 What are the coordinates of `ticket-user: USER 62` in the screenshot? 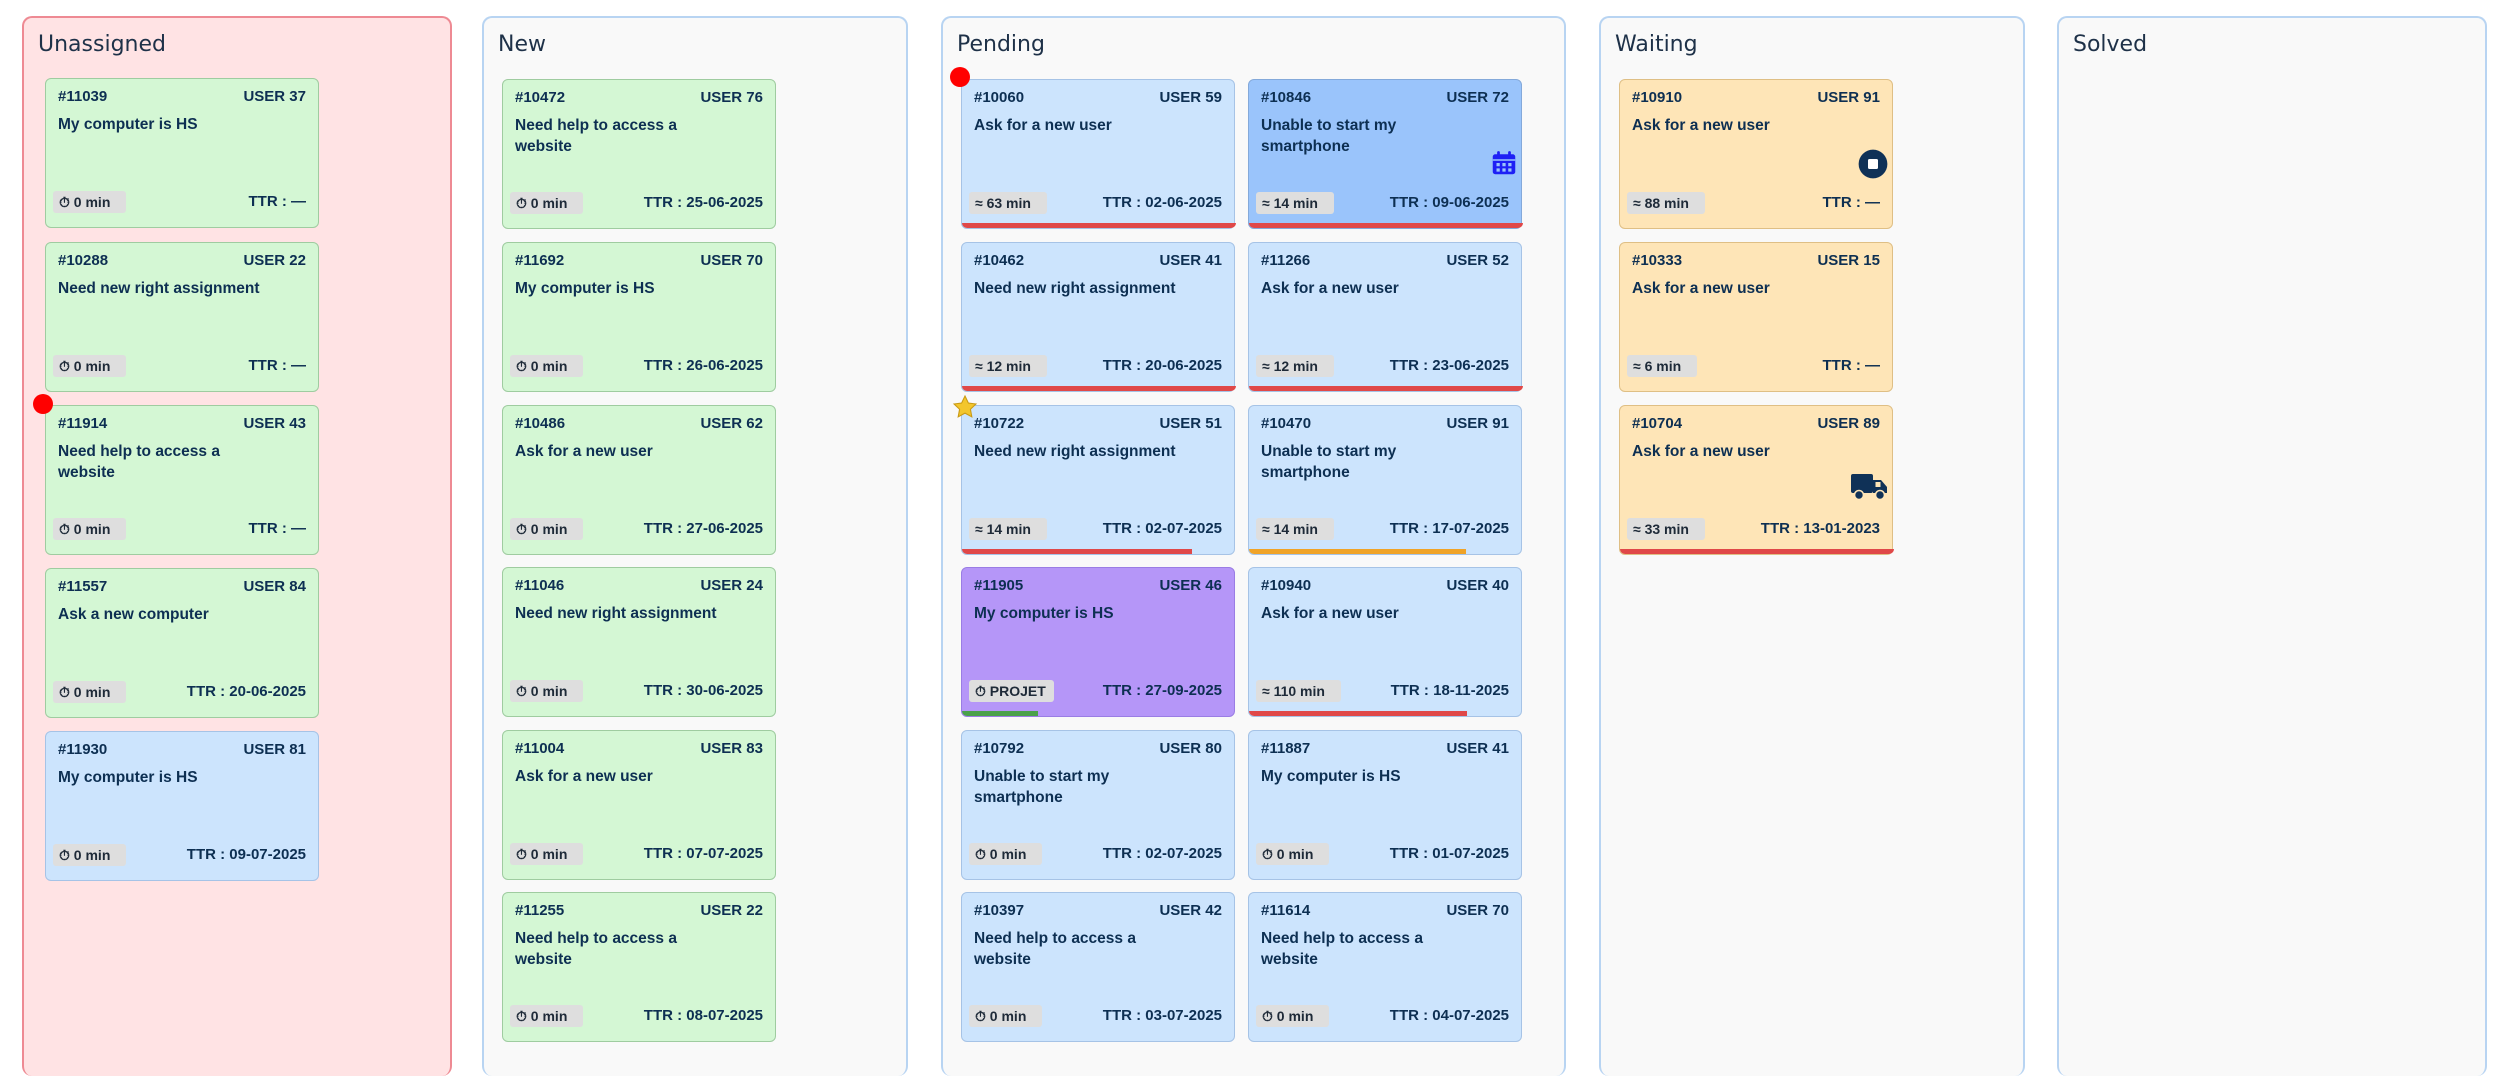 It's located at (731, 423).